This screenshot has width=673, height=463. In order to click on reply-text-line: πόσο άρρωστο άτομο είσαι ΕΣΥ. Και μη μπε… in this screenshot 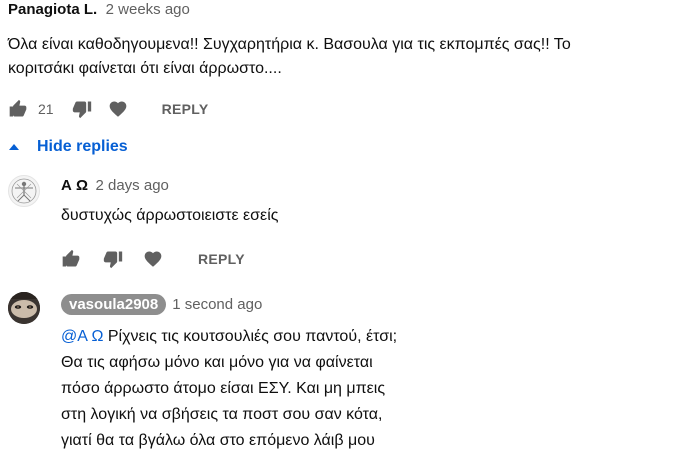, I will do `click(223, 388)`.